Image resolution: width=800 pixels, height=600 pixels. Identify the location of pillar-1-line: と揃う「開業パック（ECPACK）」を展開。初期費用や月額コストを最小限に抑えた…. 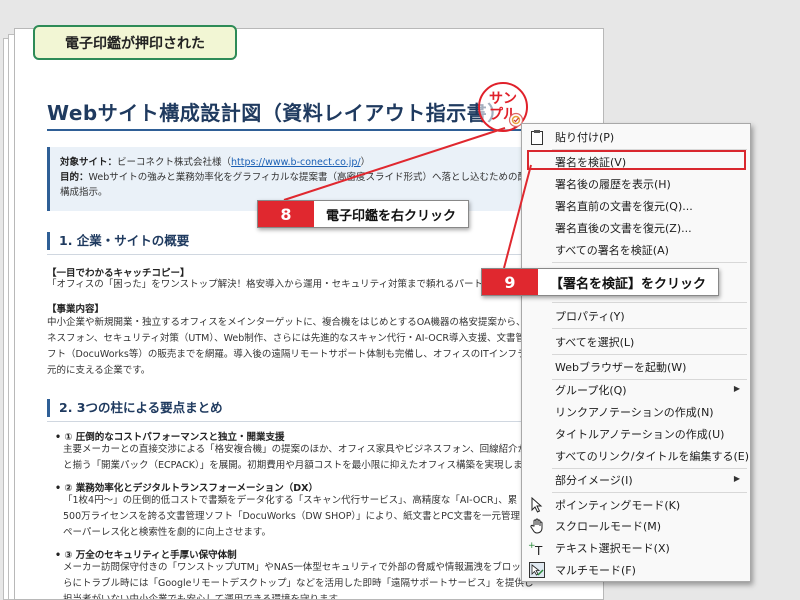
(293, 465).